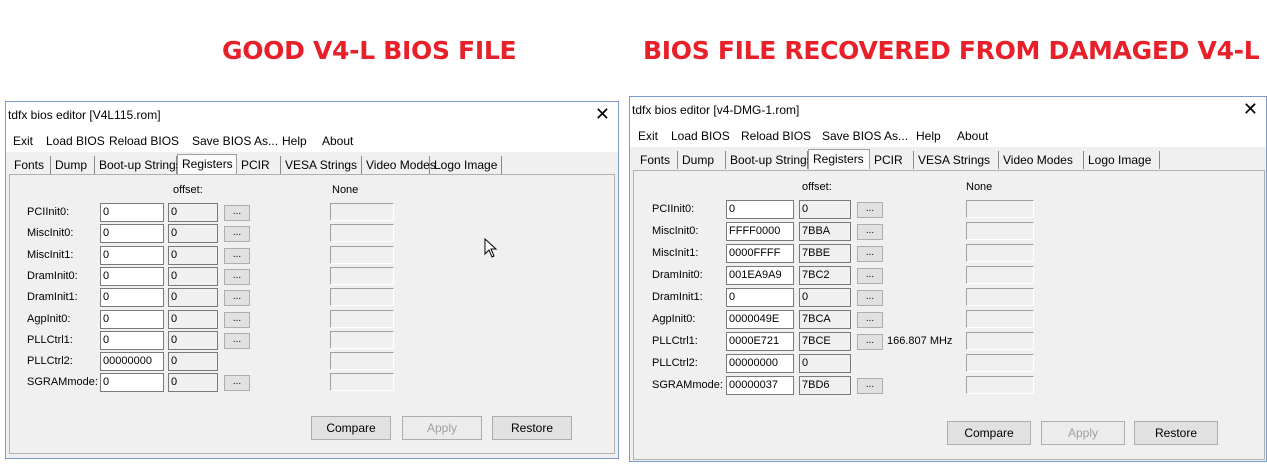 The width and height of the screenshot is (1267, 464). What do you see at coordinates (979, 187) in the screenshot?
I see `none-header: None` at bounding box center [979, 187].